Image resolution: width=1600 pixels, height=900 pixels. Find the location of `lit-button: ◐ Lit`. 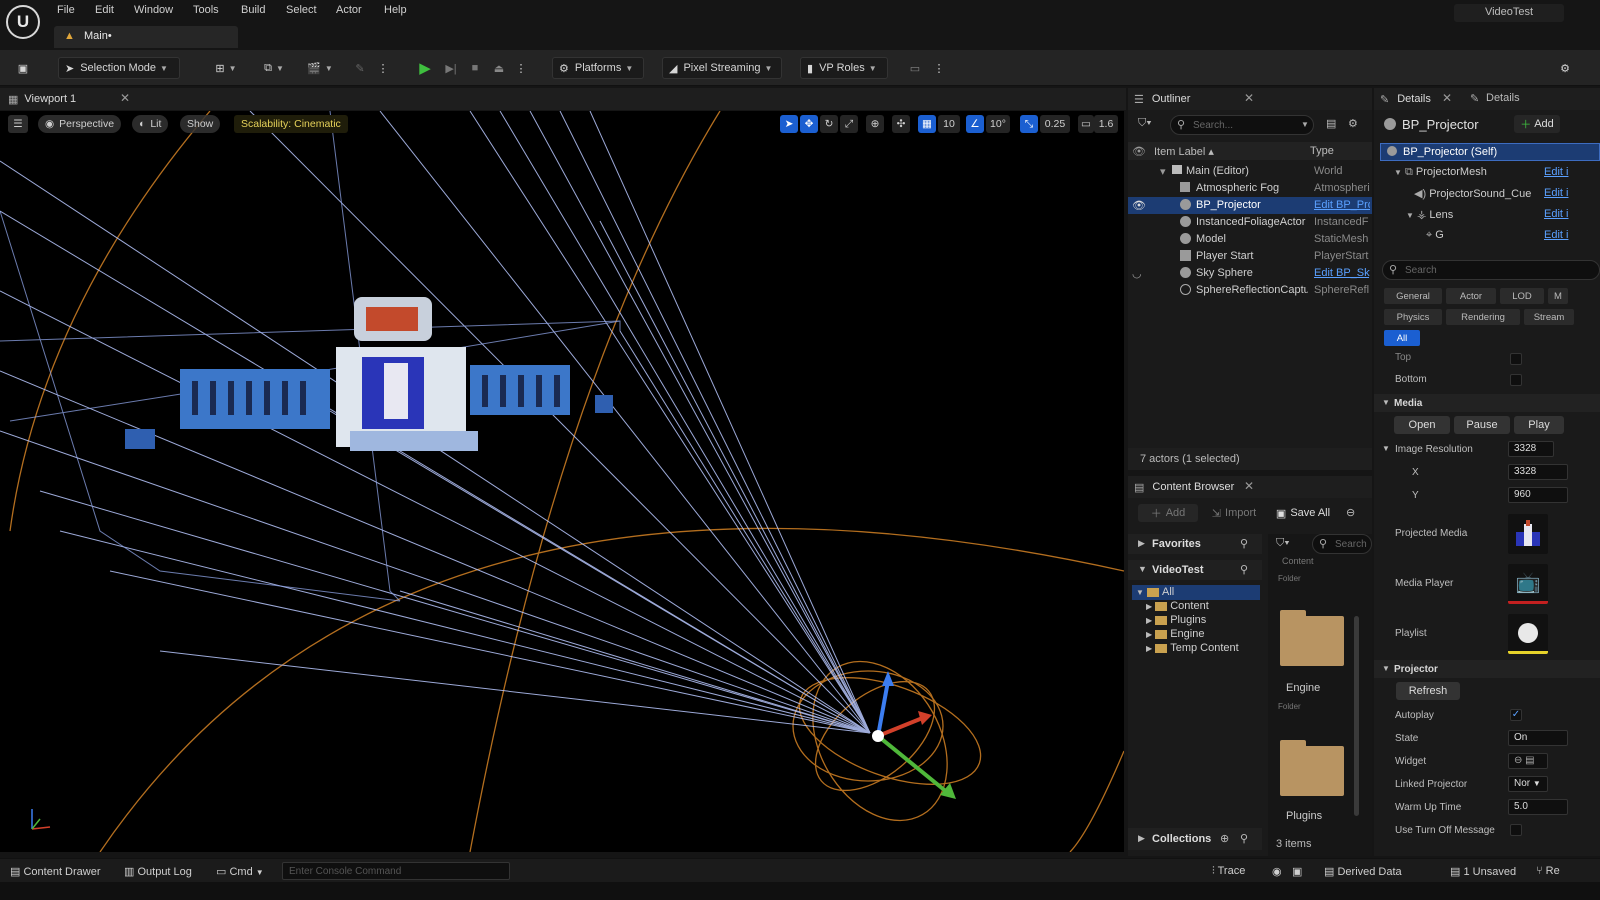

lit-button: ◐ Lit is located at coordinates (150, 124).